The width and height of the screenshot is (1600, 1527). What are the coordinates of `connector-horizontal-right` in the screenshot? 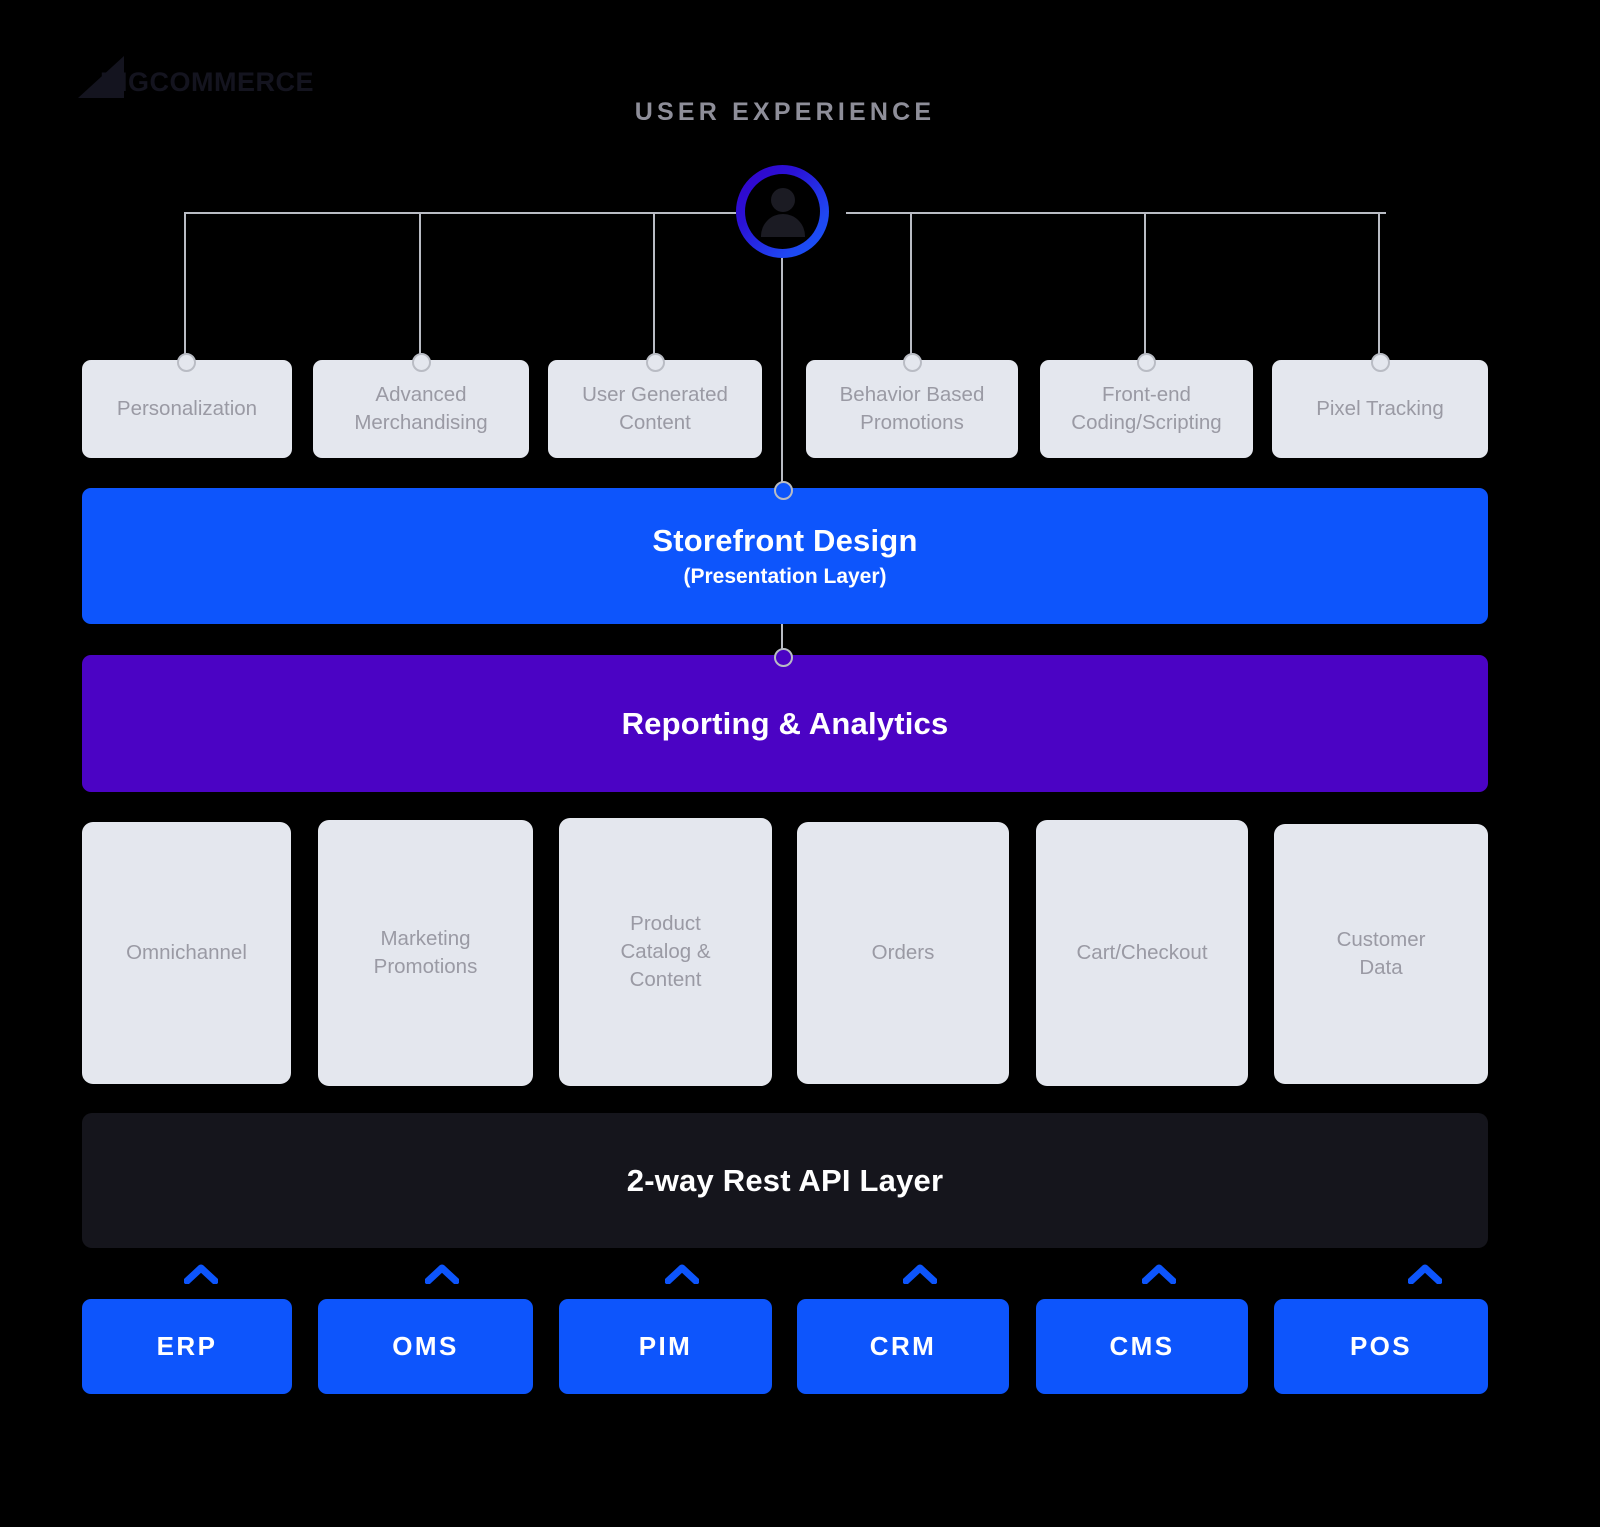 It's located at (1116, 213).